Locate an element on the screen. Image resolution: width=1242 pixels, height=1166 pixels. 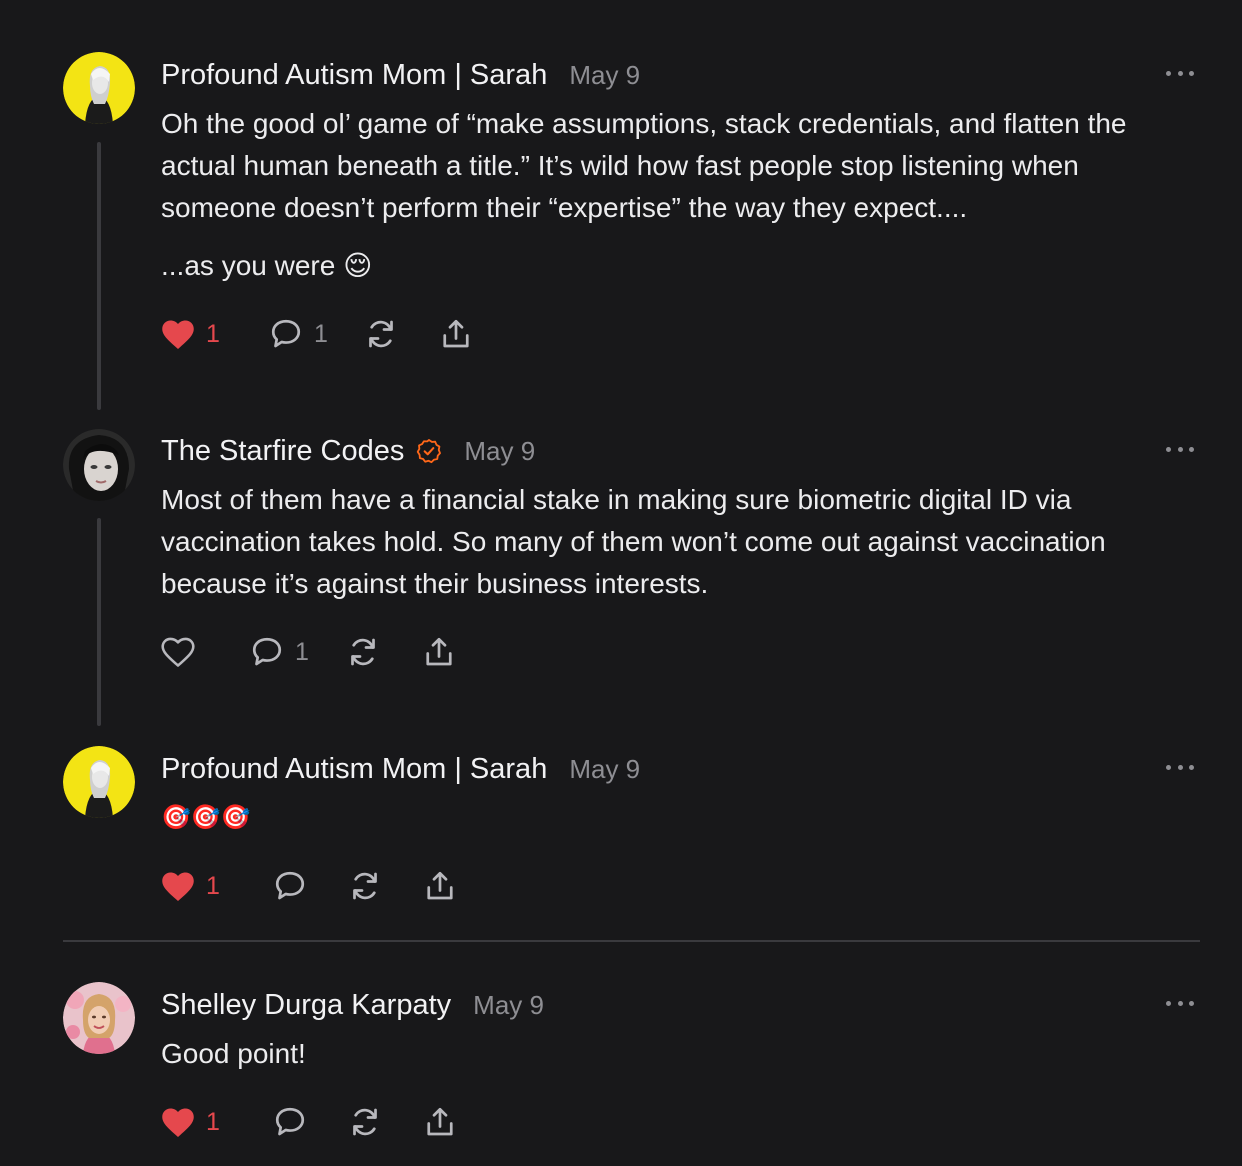
comment-header: Shelley Durga Karpaty May 9 is located at coordinates (352, 1005).